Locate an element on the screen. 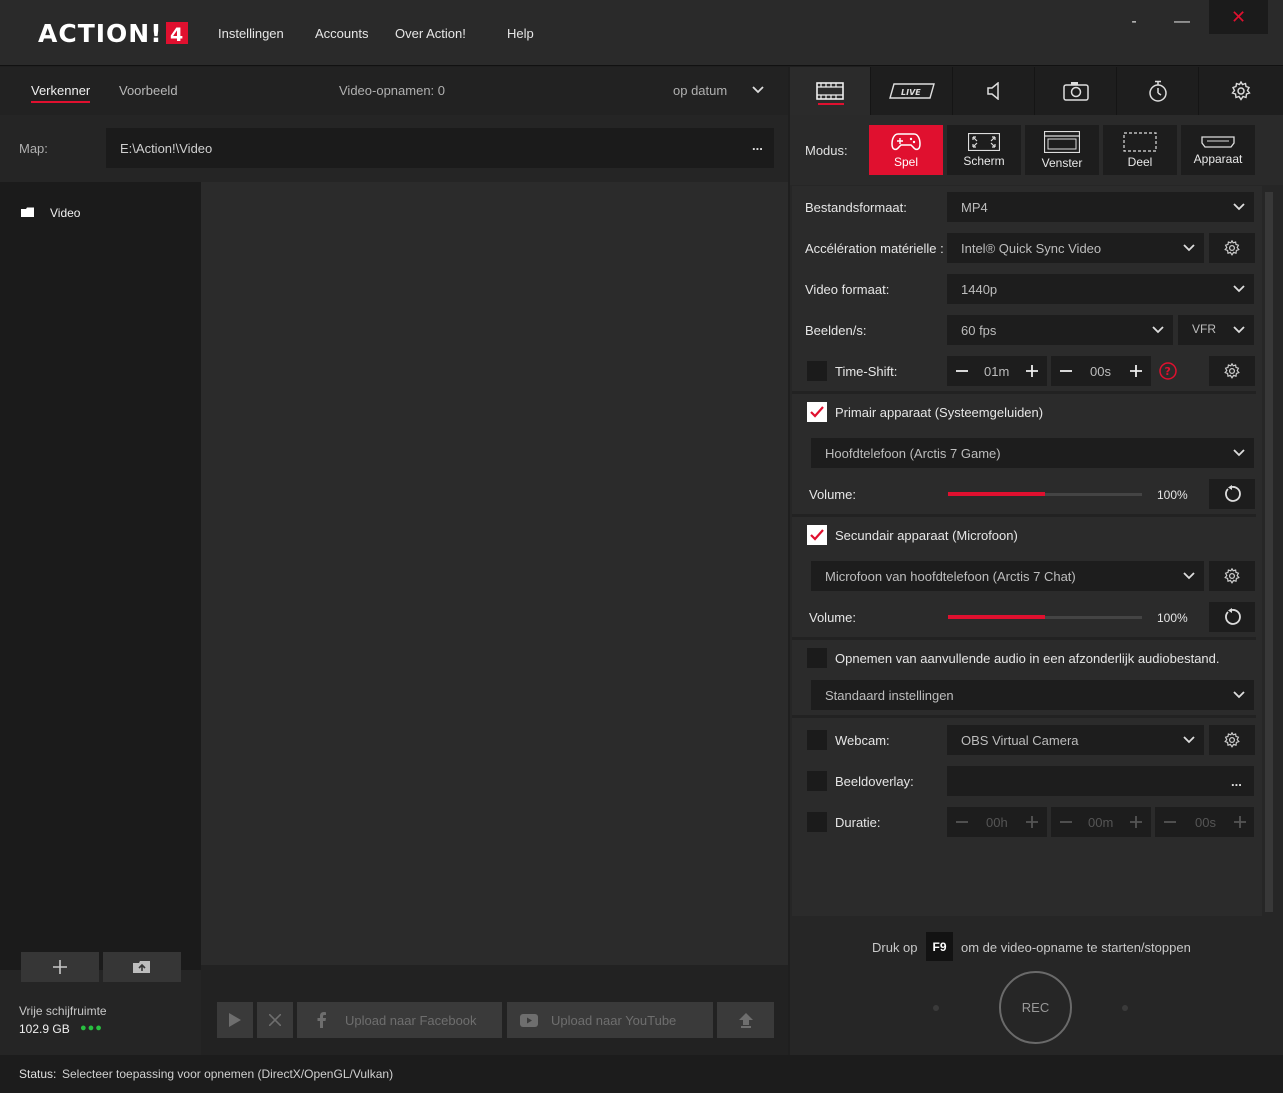  tab-timer is located at coordinates (1158, 91).